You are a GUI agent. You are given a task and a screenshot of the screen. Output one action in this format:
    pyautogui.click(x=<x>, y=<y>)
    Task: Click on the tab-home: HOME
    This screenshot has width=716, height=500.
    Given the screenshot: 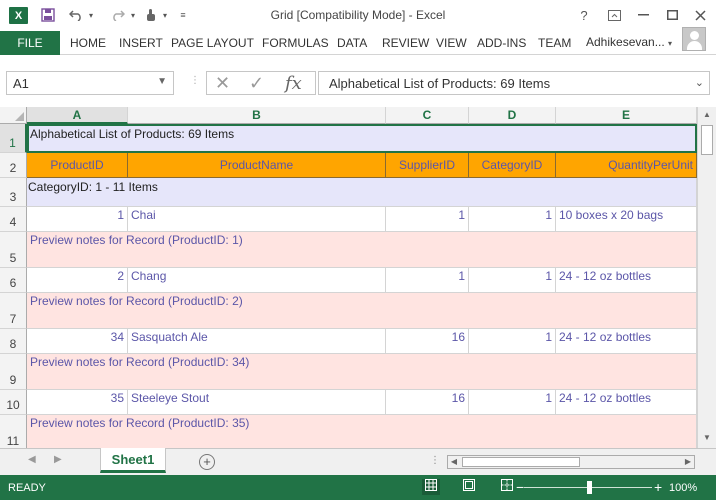 What is the action you would take?
    pyautogui.click(x=88, y=43)
    